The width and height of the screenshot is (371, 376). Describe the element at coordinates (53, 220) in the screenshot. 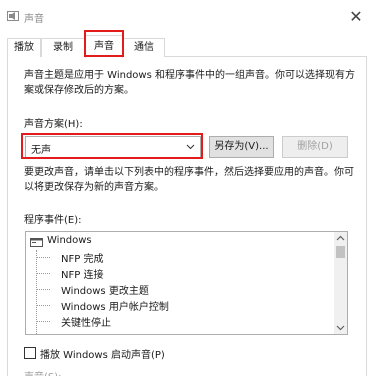

I see `program-events-label: 程序事件(E):` at that location.